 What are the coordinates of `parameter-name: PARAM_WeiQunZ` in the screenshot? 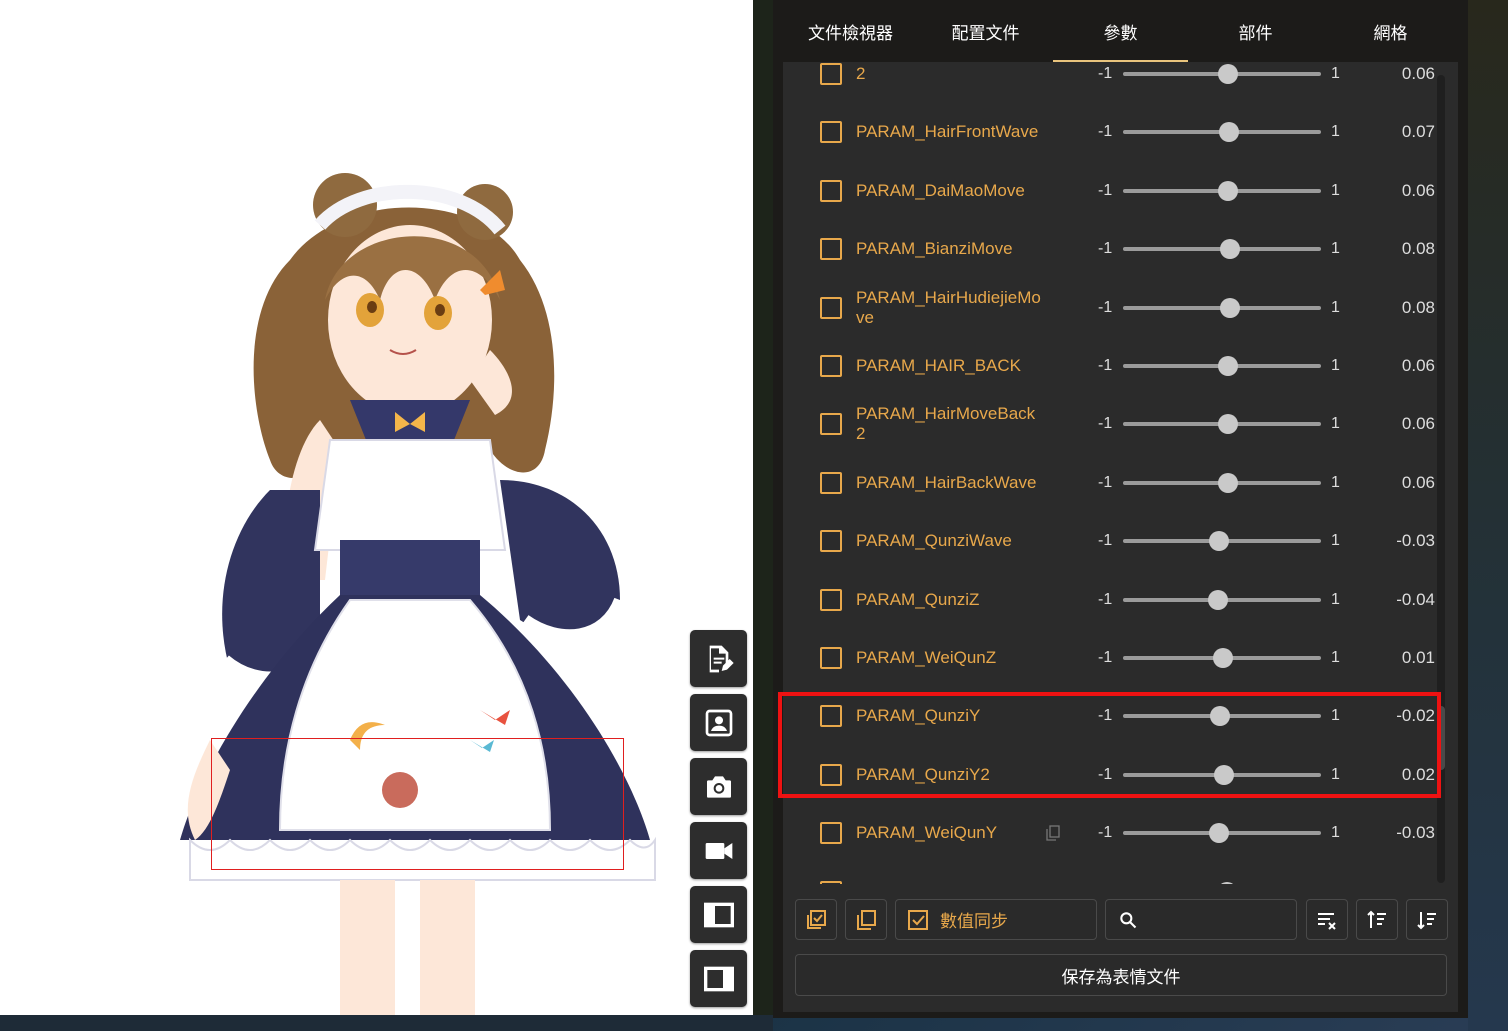 It's located at (926, 657).